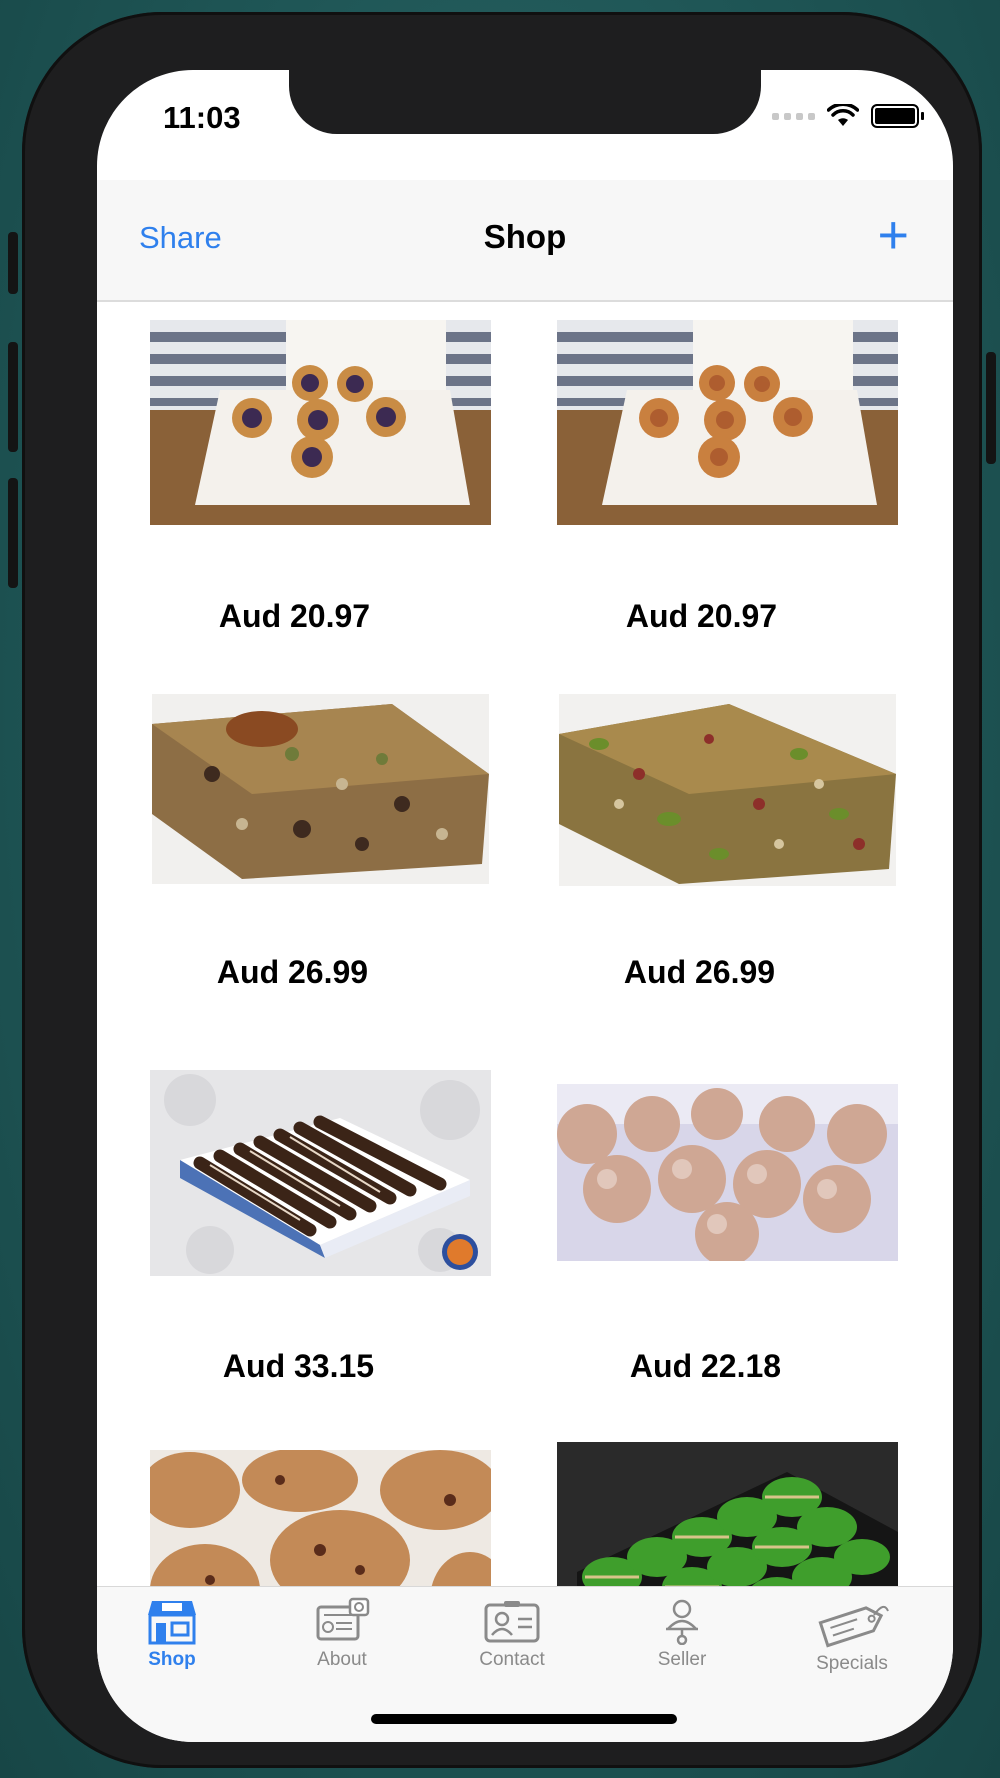  I want to click on contact-card-icon, so click(512, 1622).